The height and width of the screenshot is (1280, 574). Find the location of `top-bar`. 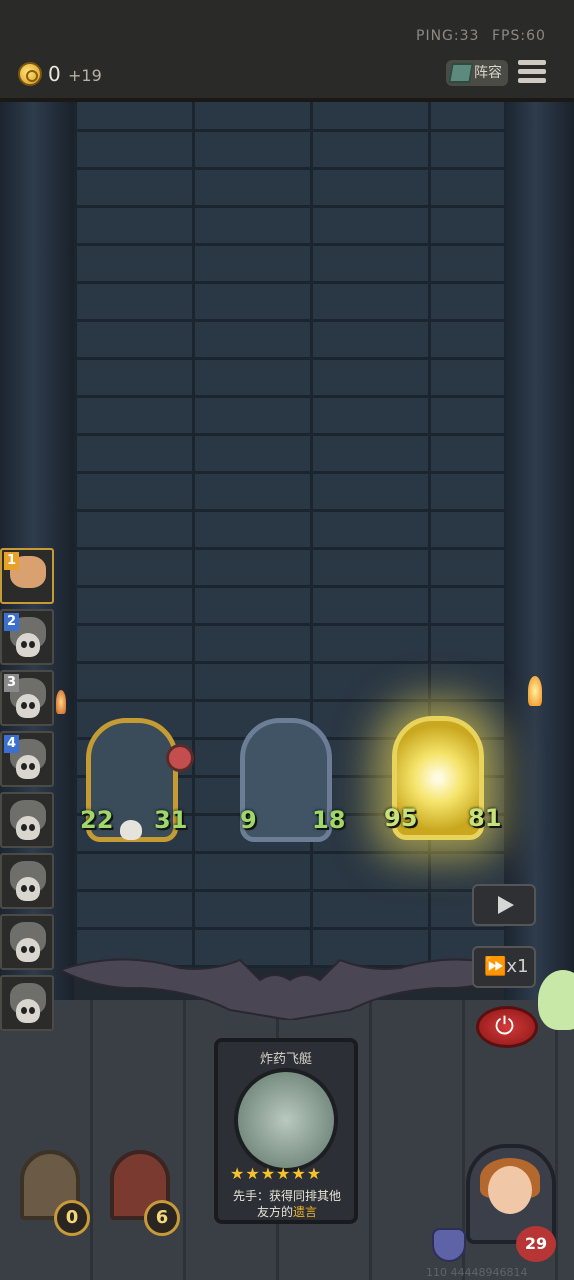

top-bar is located at coordinates (287, 51).